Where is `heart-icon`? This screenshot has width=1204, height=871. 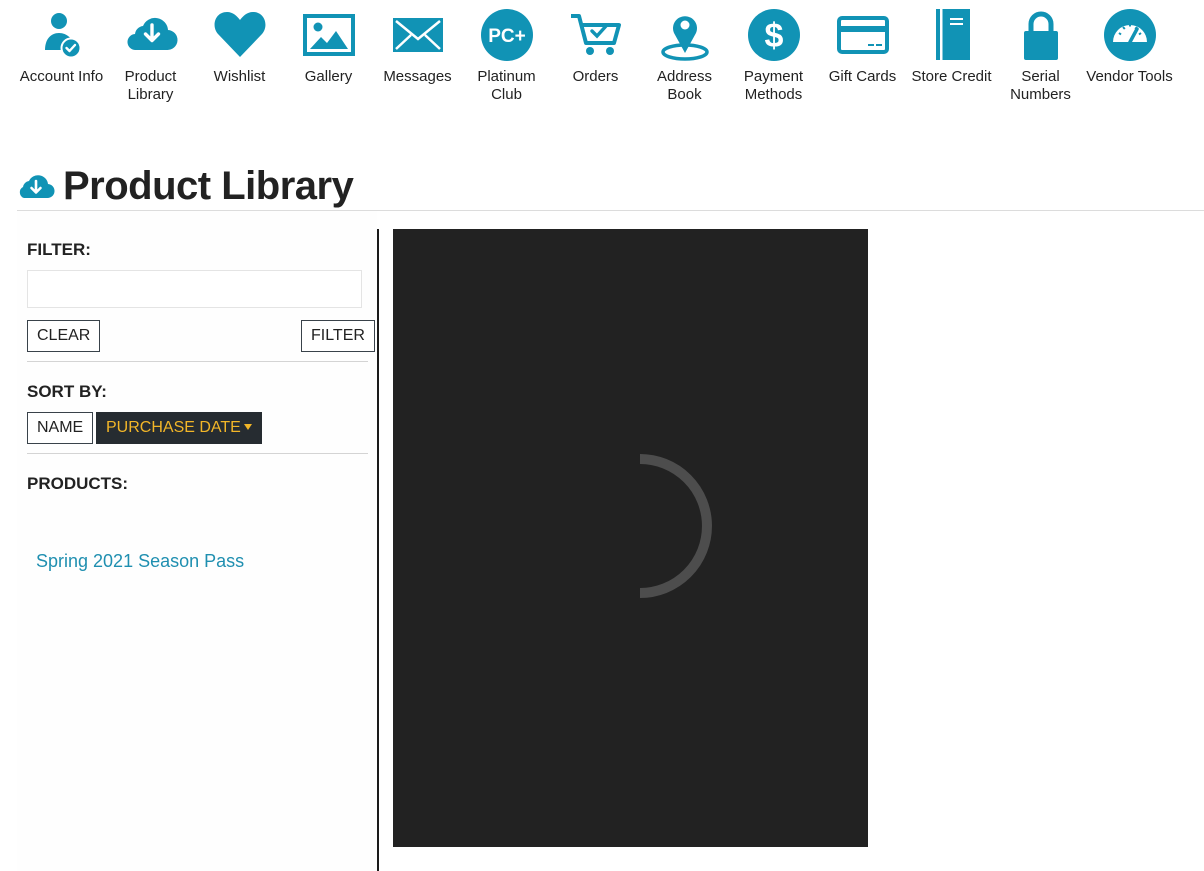
heart-icon is located at coordinates (240, 35).